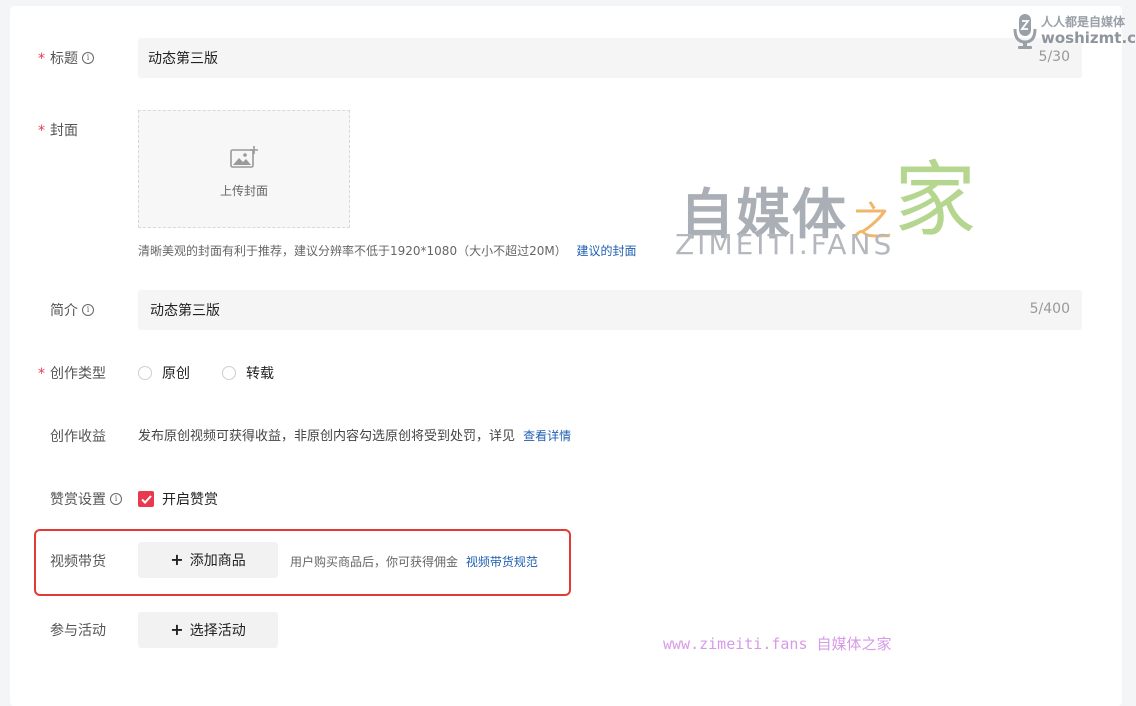 This screenshot has width=1136, height=706. I want to click on microphone-icon, so click(1025, 31).